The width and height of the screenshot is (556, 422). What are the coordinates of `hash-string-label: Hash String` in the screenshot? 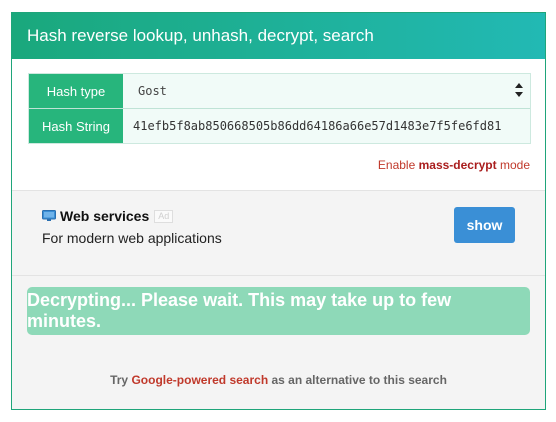 It's located at (76, 126).